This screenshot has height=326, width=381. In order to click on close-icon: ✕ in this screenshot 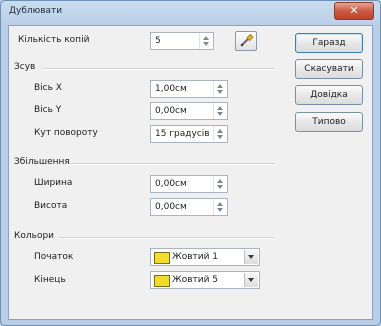, I will do `click(354, 10)`.